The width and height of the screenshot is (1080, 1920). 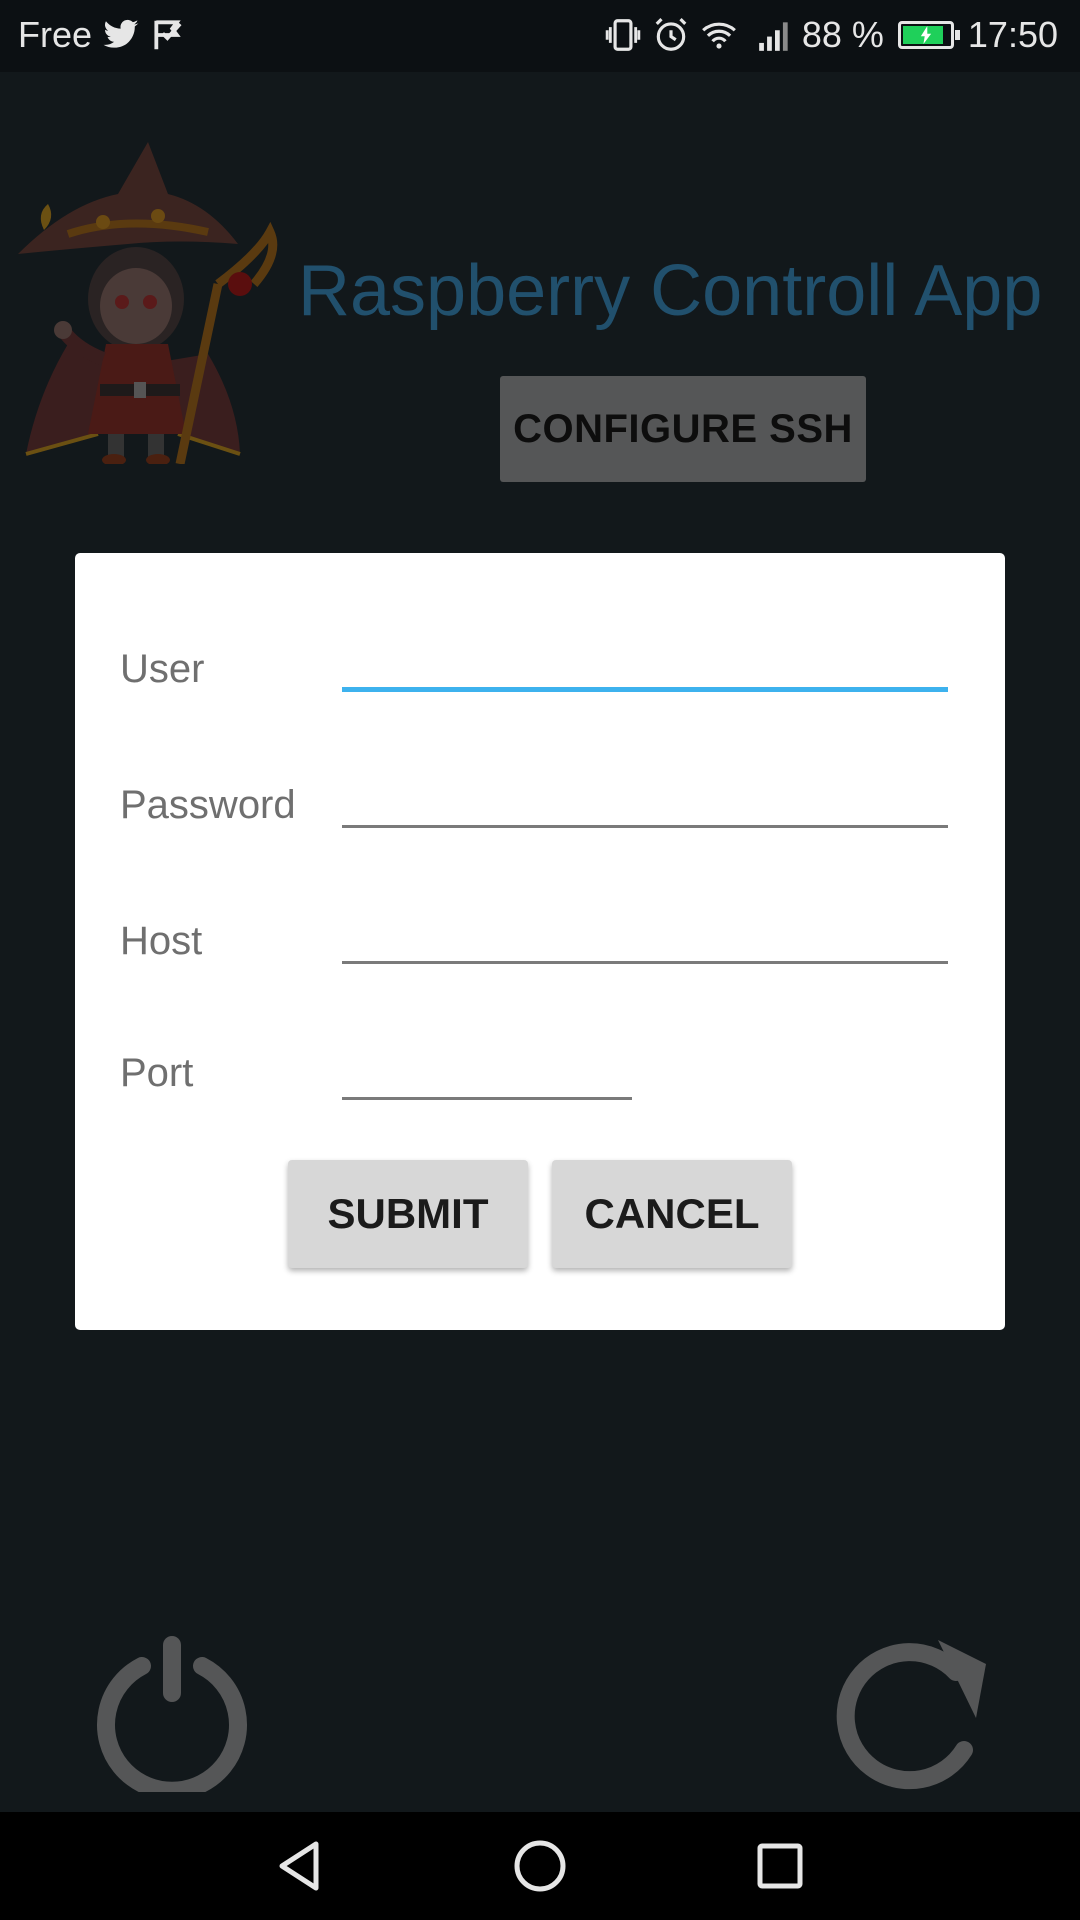 I want to click on vibrate-icon, so click(x=623, y=35).